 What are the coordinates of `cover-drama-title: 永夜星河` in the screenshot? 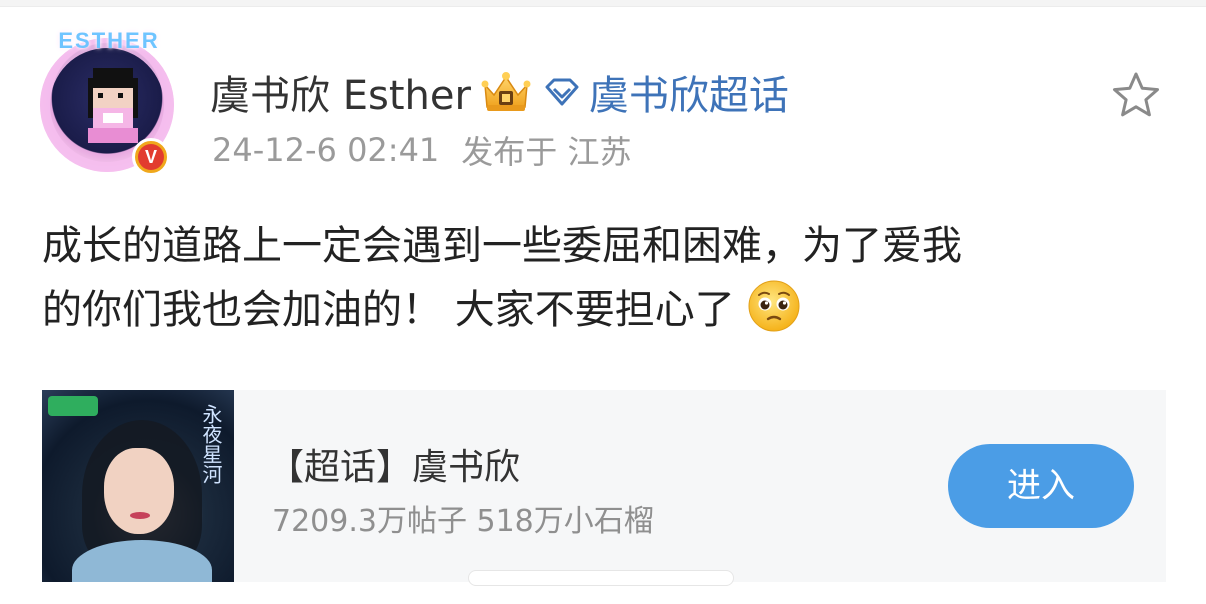 It's located at (211, 444).